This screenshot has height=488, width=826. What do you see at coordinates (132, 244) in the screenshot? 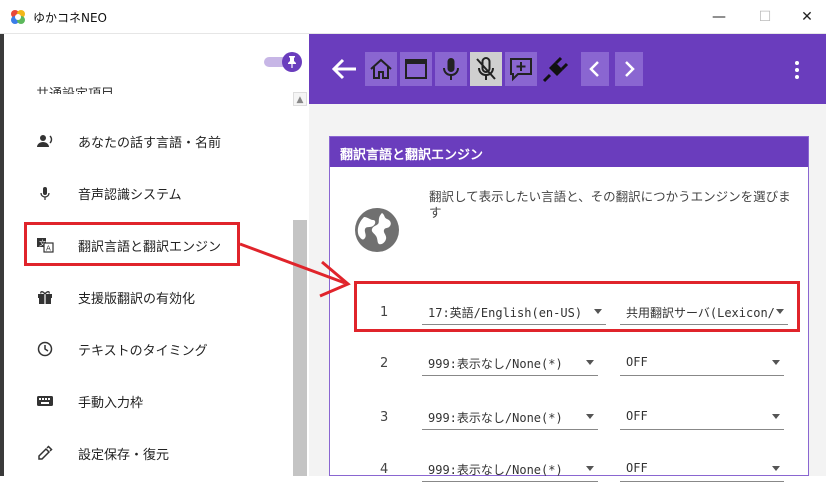
I see `annotation-box-sidebar` at bounding box center [132, 244].